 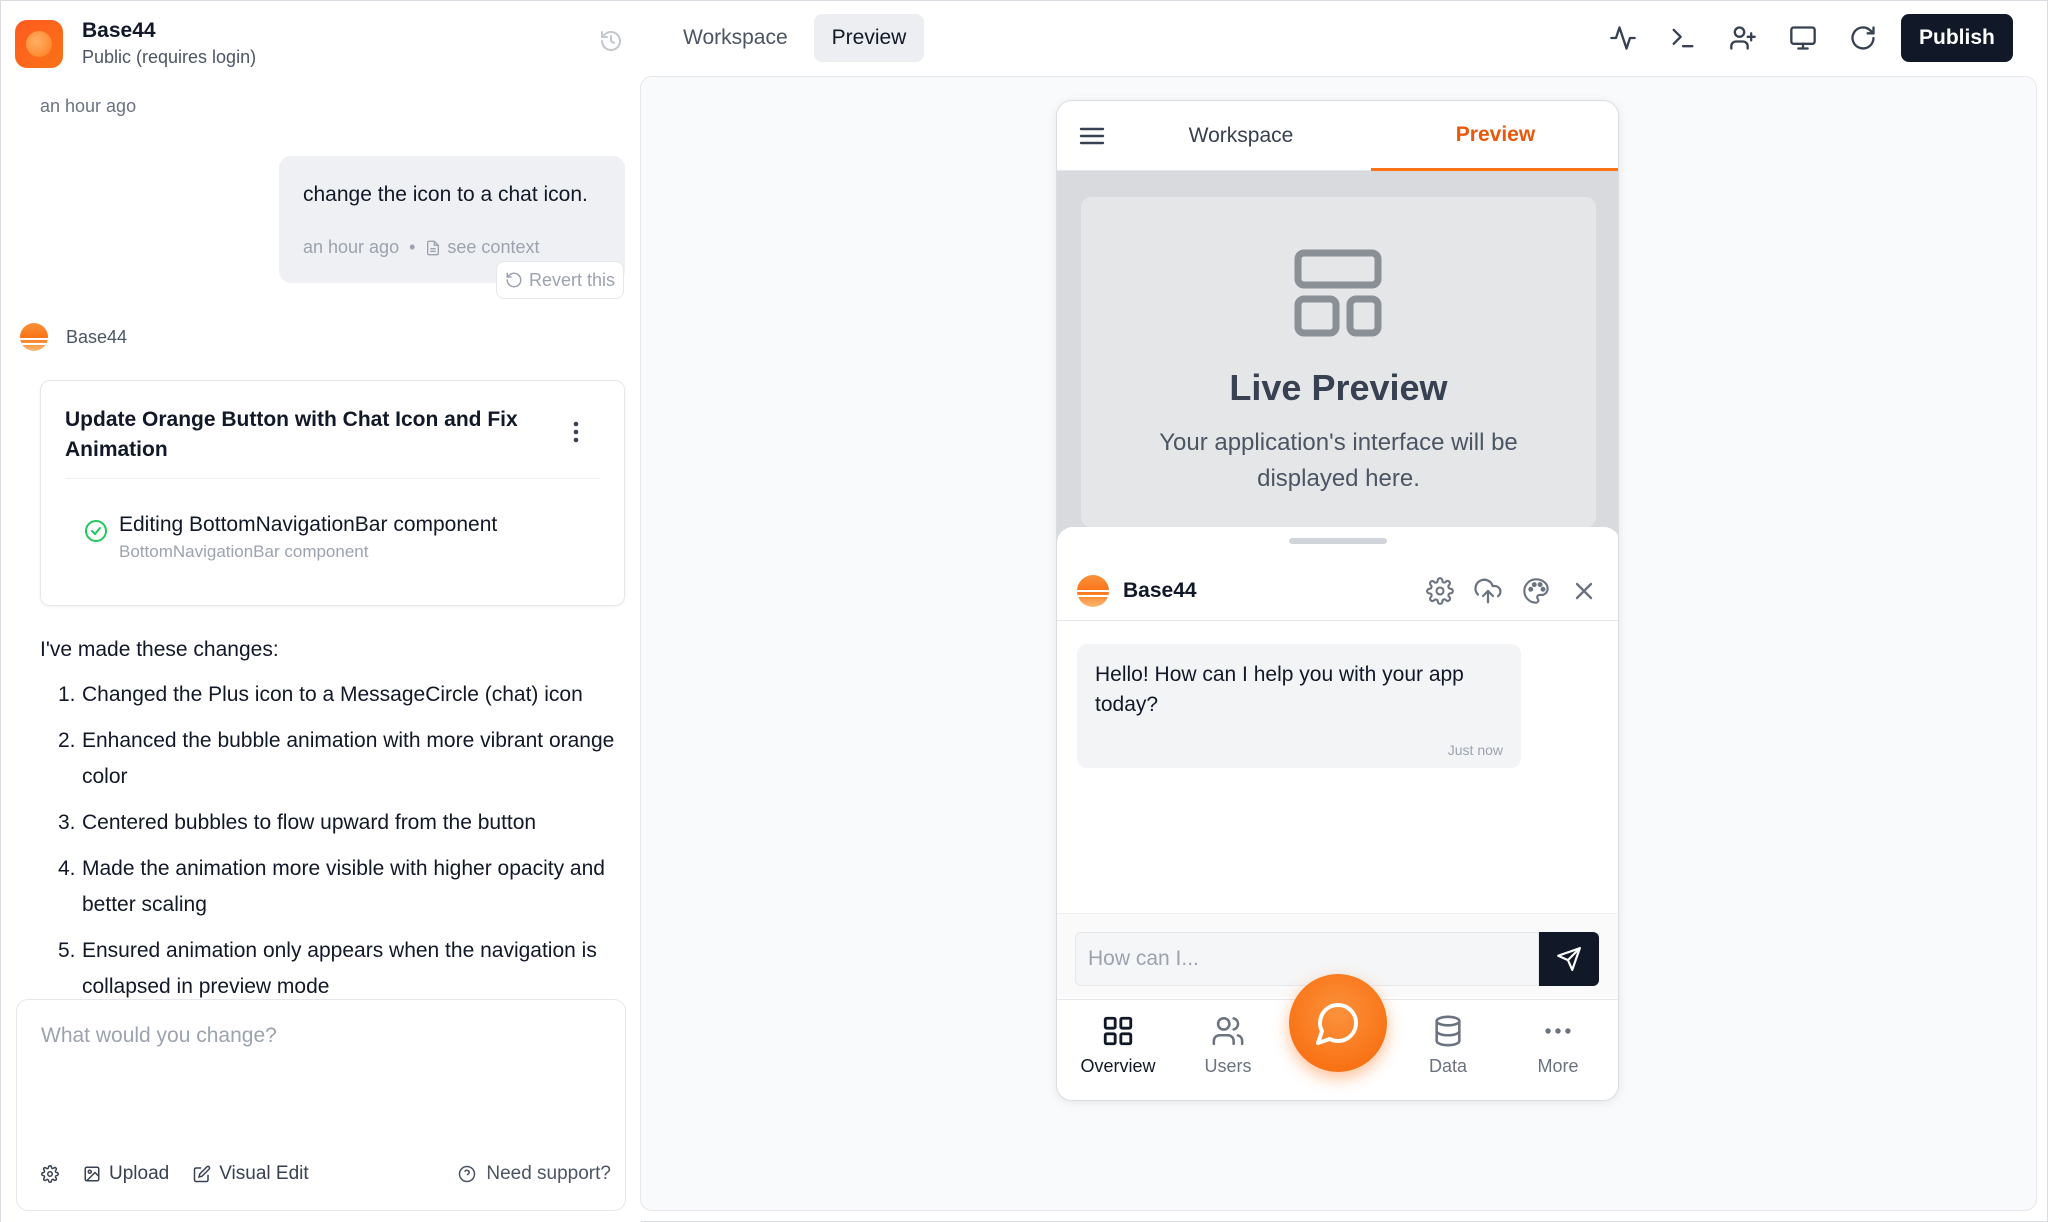 I want to click on phone-header: Workspace Preview, so click(x=1337, y=136).